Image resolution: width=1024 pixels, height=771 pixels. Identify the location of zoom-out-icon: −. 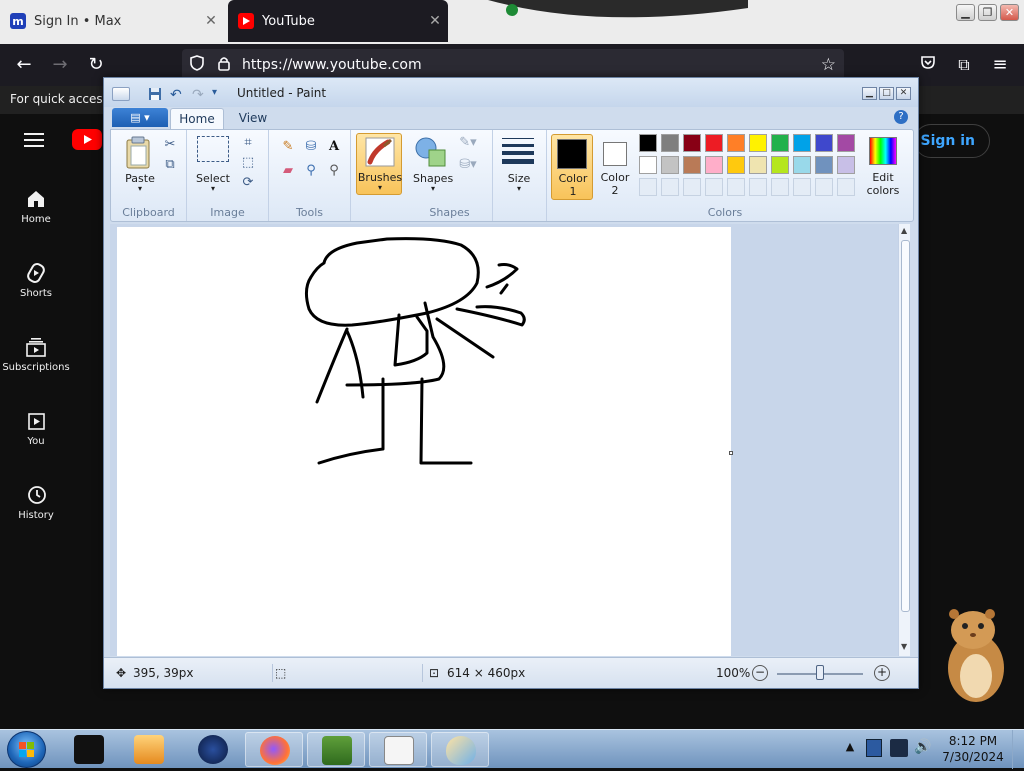
(760, 673).